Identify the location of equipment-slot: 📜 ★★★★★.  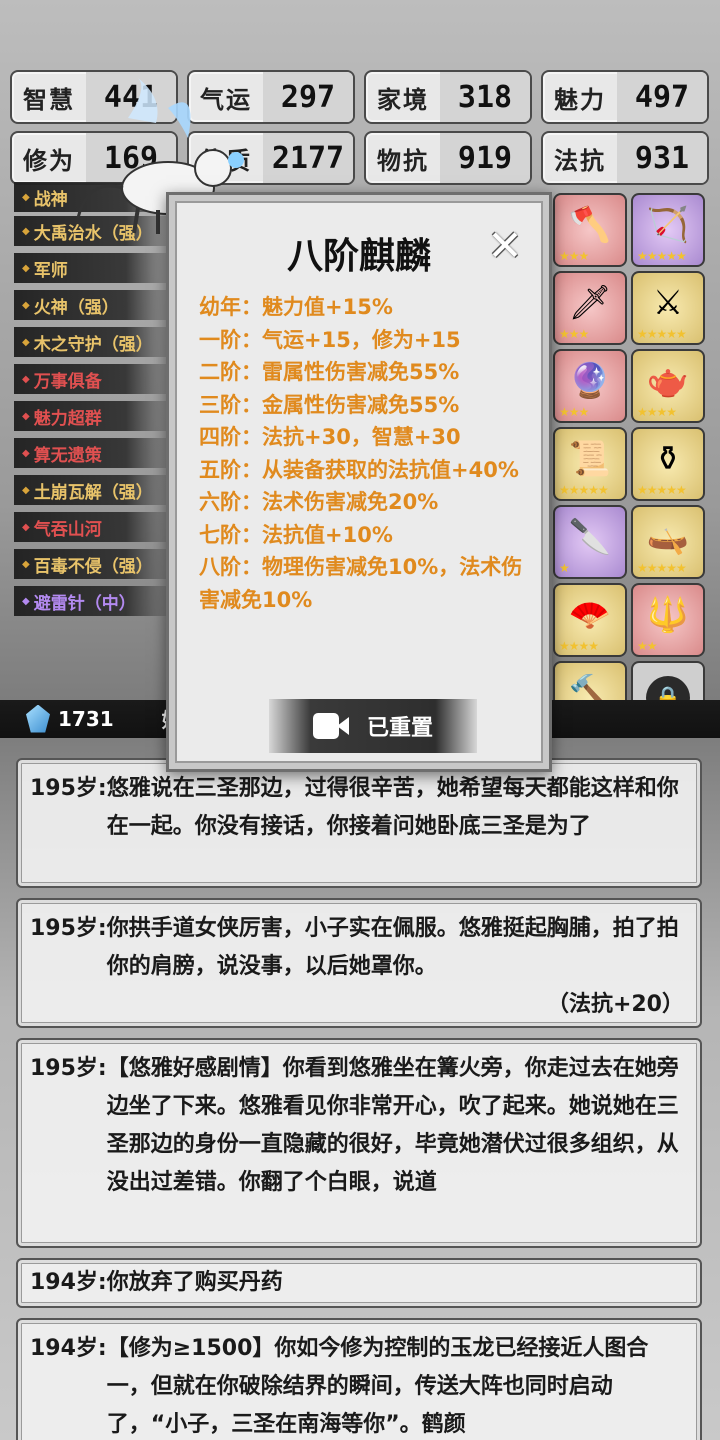
(590, 464).